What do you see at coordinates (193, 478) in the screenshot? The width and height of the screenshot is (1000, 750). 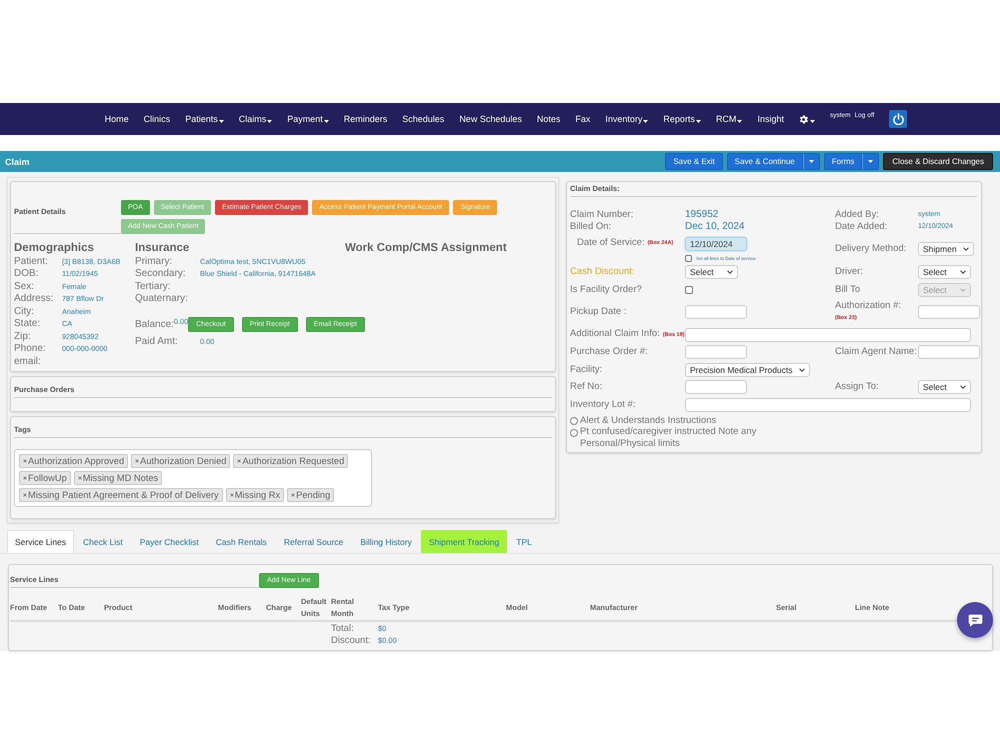 I see `tags-field: Authorization Approved Authorization Denied Authorization Requested FollowUp Missing MD Notes Missing Patient Agreement & Proof of Delivery Missing Rx Pending` at bounding box center [193, 478].